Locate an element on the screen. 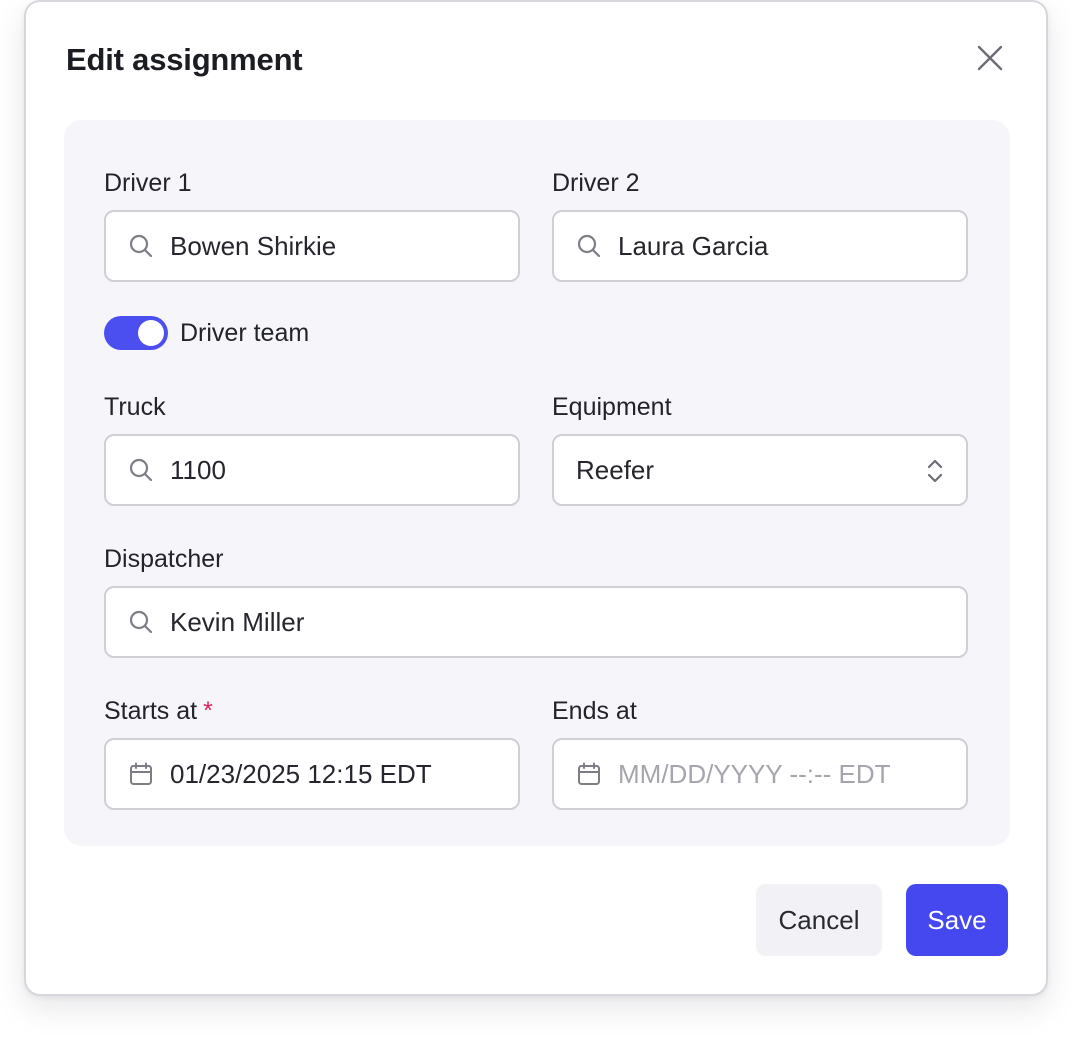 This screenshot has height=1044, width=1072. ends-at-placeholder: MM/DD/YYYY --:-- EDT is located at coordinates (754, 773).